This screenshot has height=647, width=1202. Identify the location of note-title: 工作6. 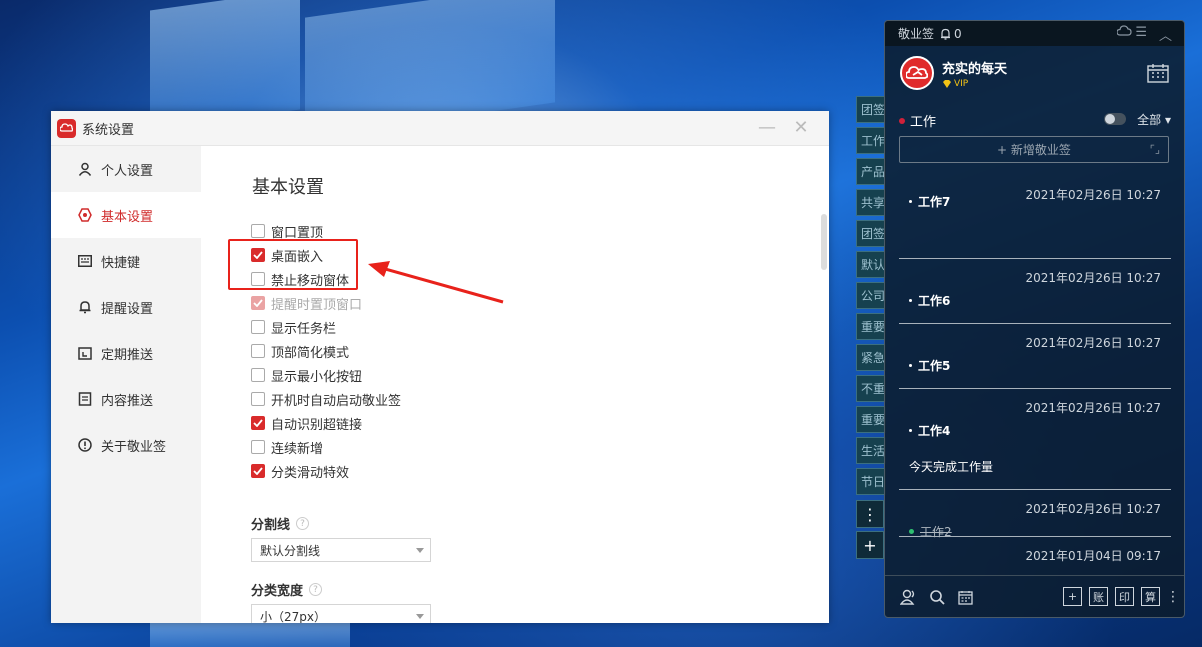
(929, 300).